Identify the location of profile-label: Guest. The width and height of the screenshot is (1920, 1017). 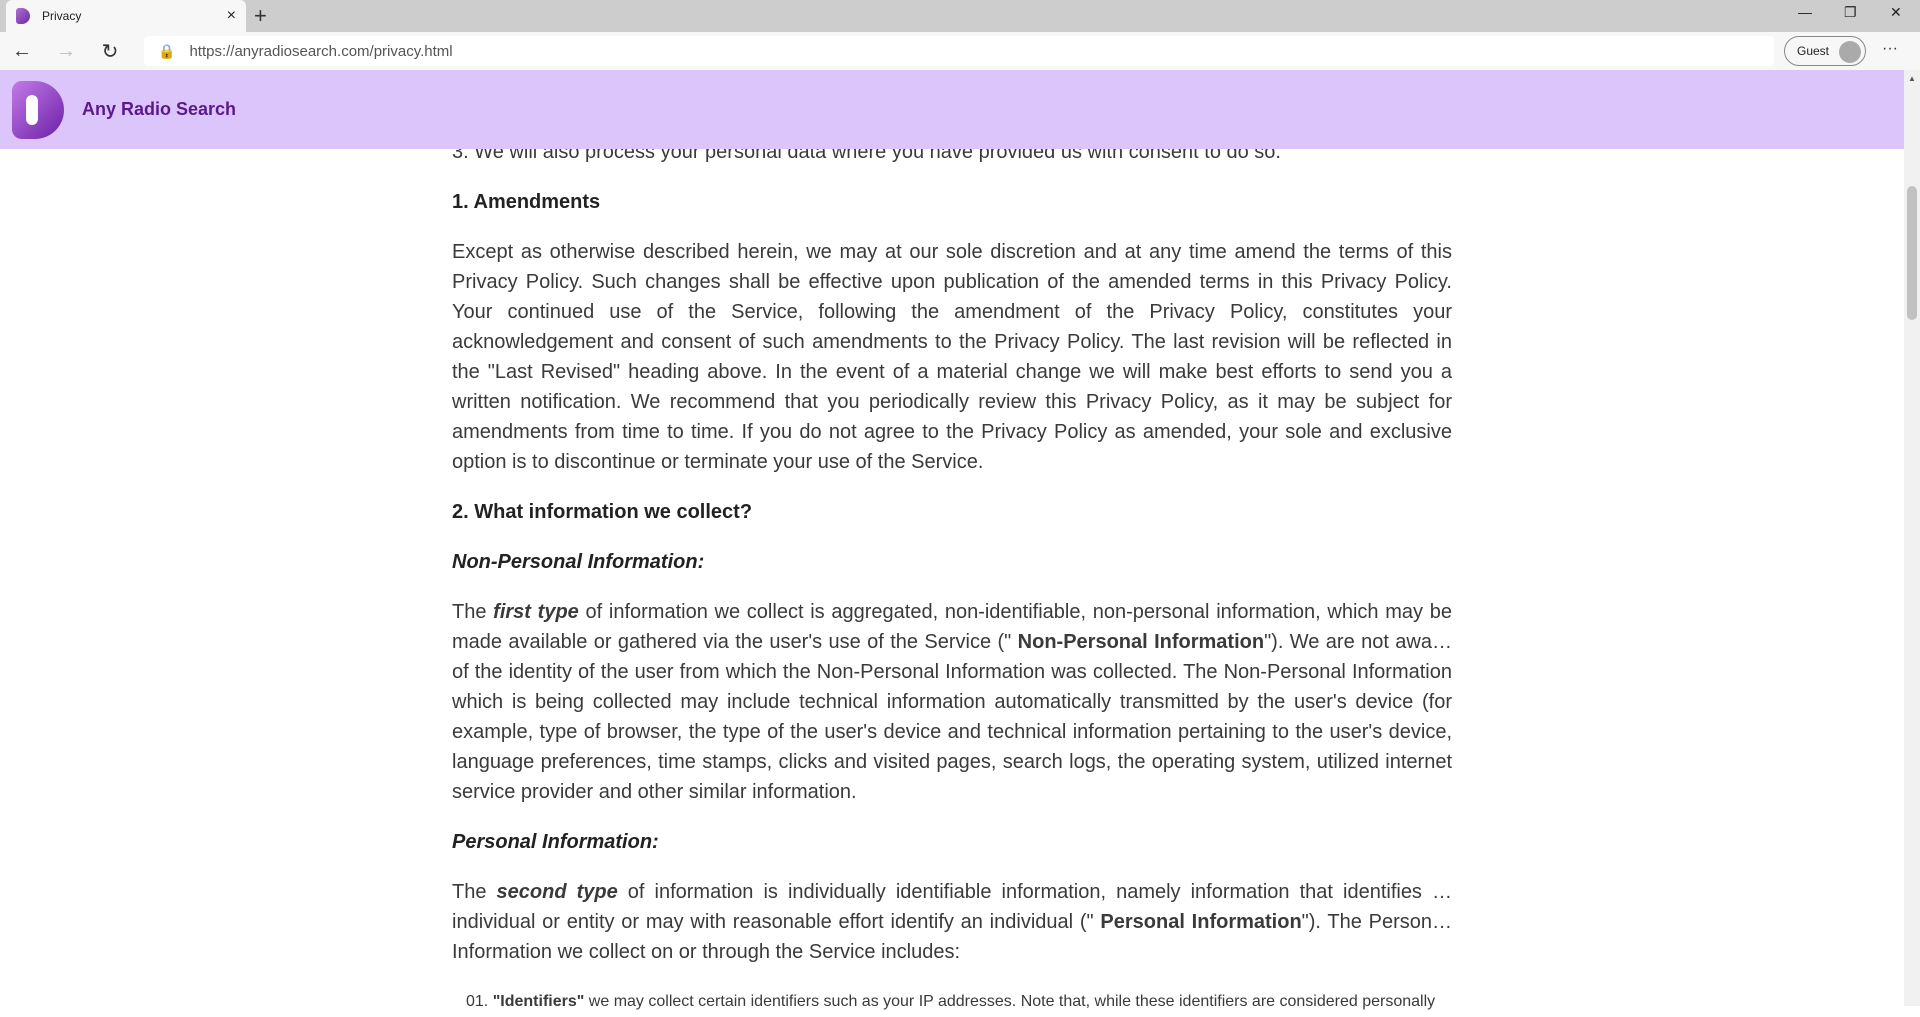
(1813, 51).